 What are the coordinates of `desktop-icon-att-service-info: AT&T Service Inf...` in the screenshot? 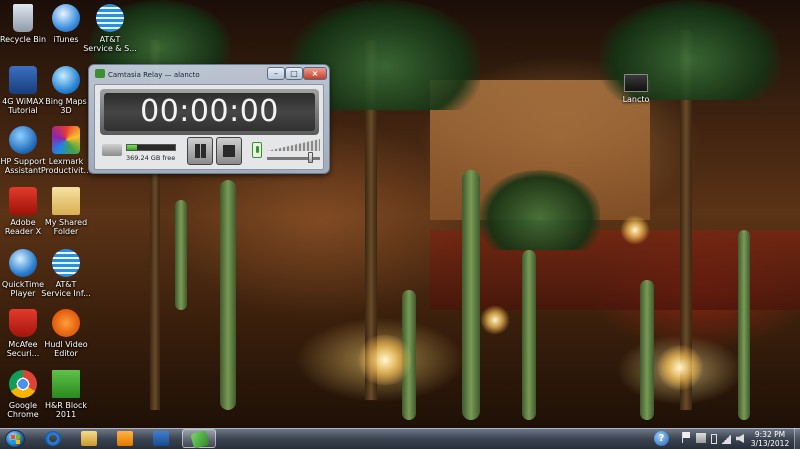 It's located at (66, 273).